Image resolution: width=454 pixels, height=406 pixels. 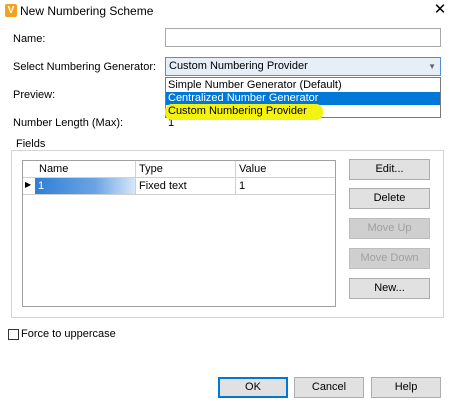 I want to click on close-icon: ✕, so click(x=440, y=10).